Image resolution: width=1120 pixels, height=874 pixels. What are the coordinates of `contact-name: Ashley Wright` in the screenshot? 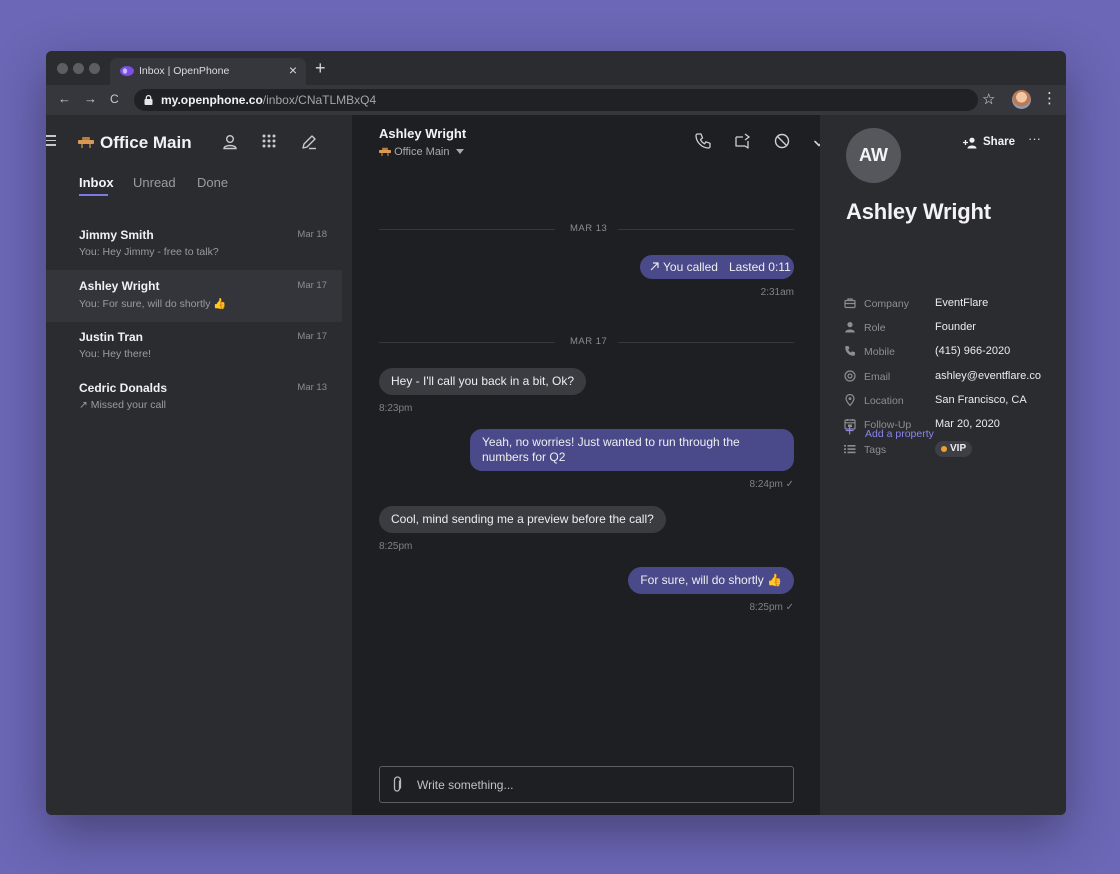 It's located at (918, 211).